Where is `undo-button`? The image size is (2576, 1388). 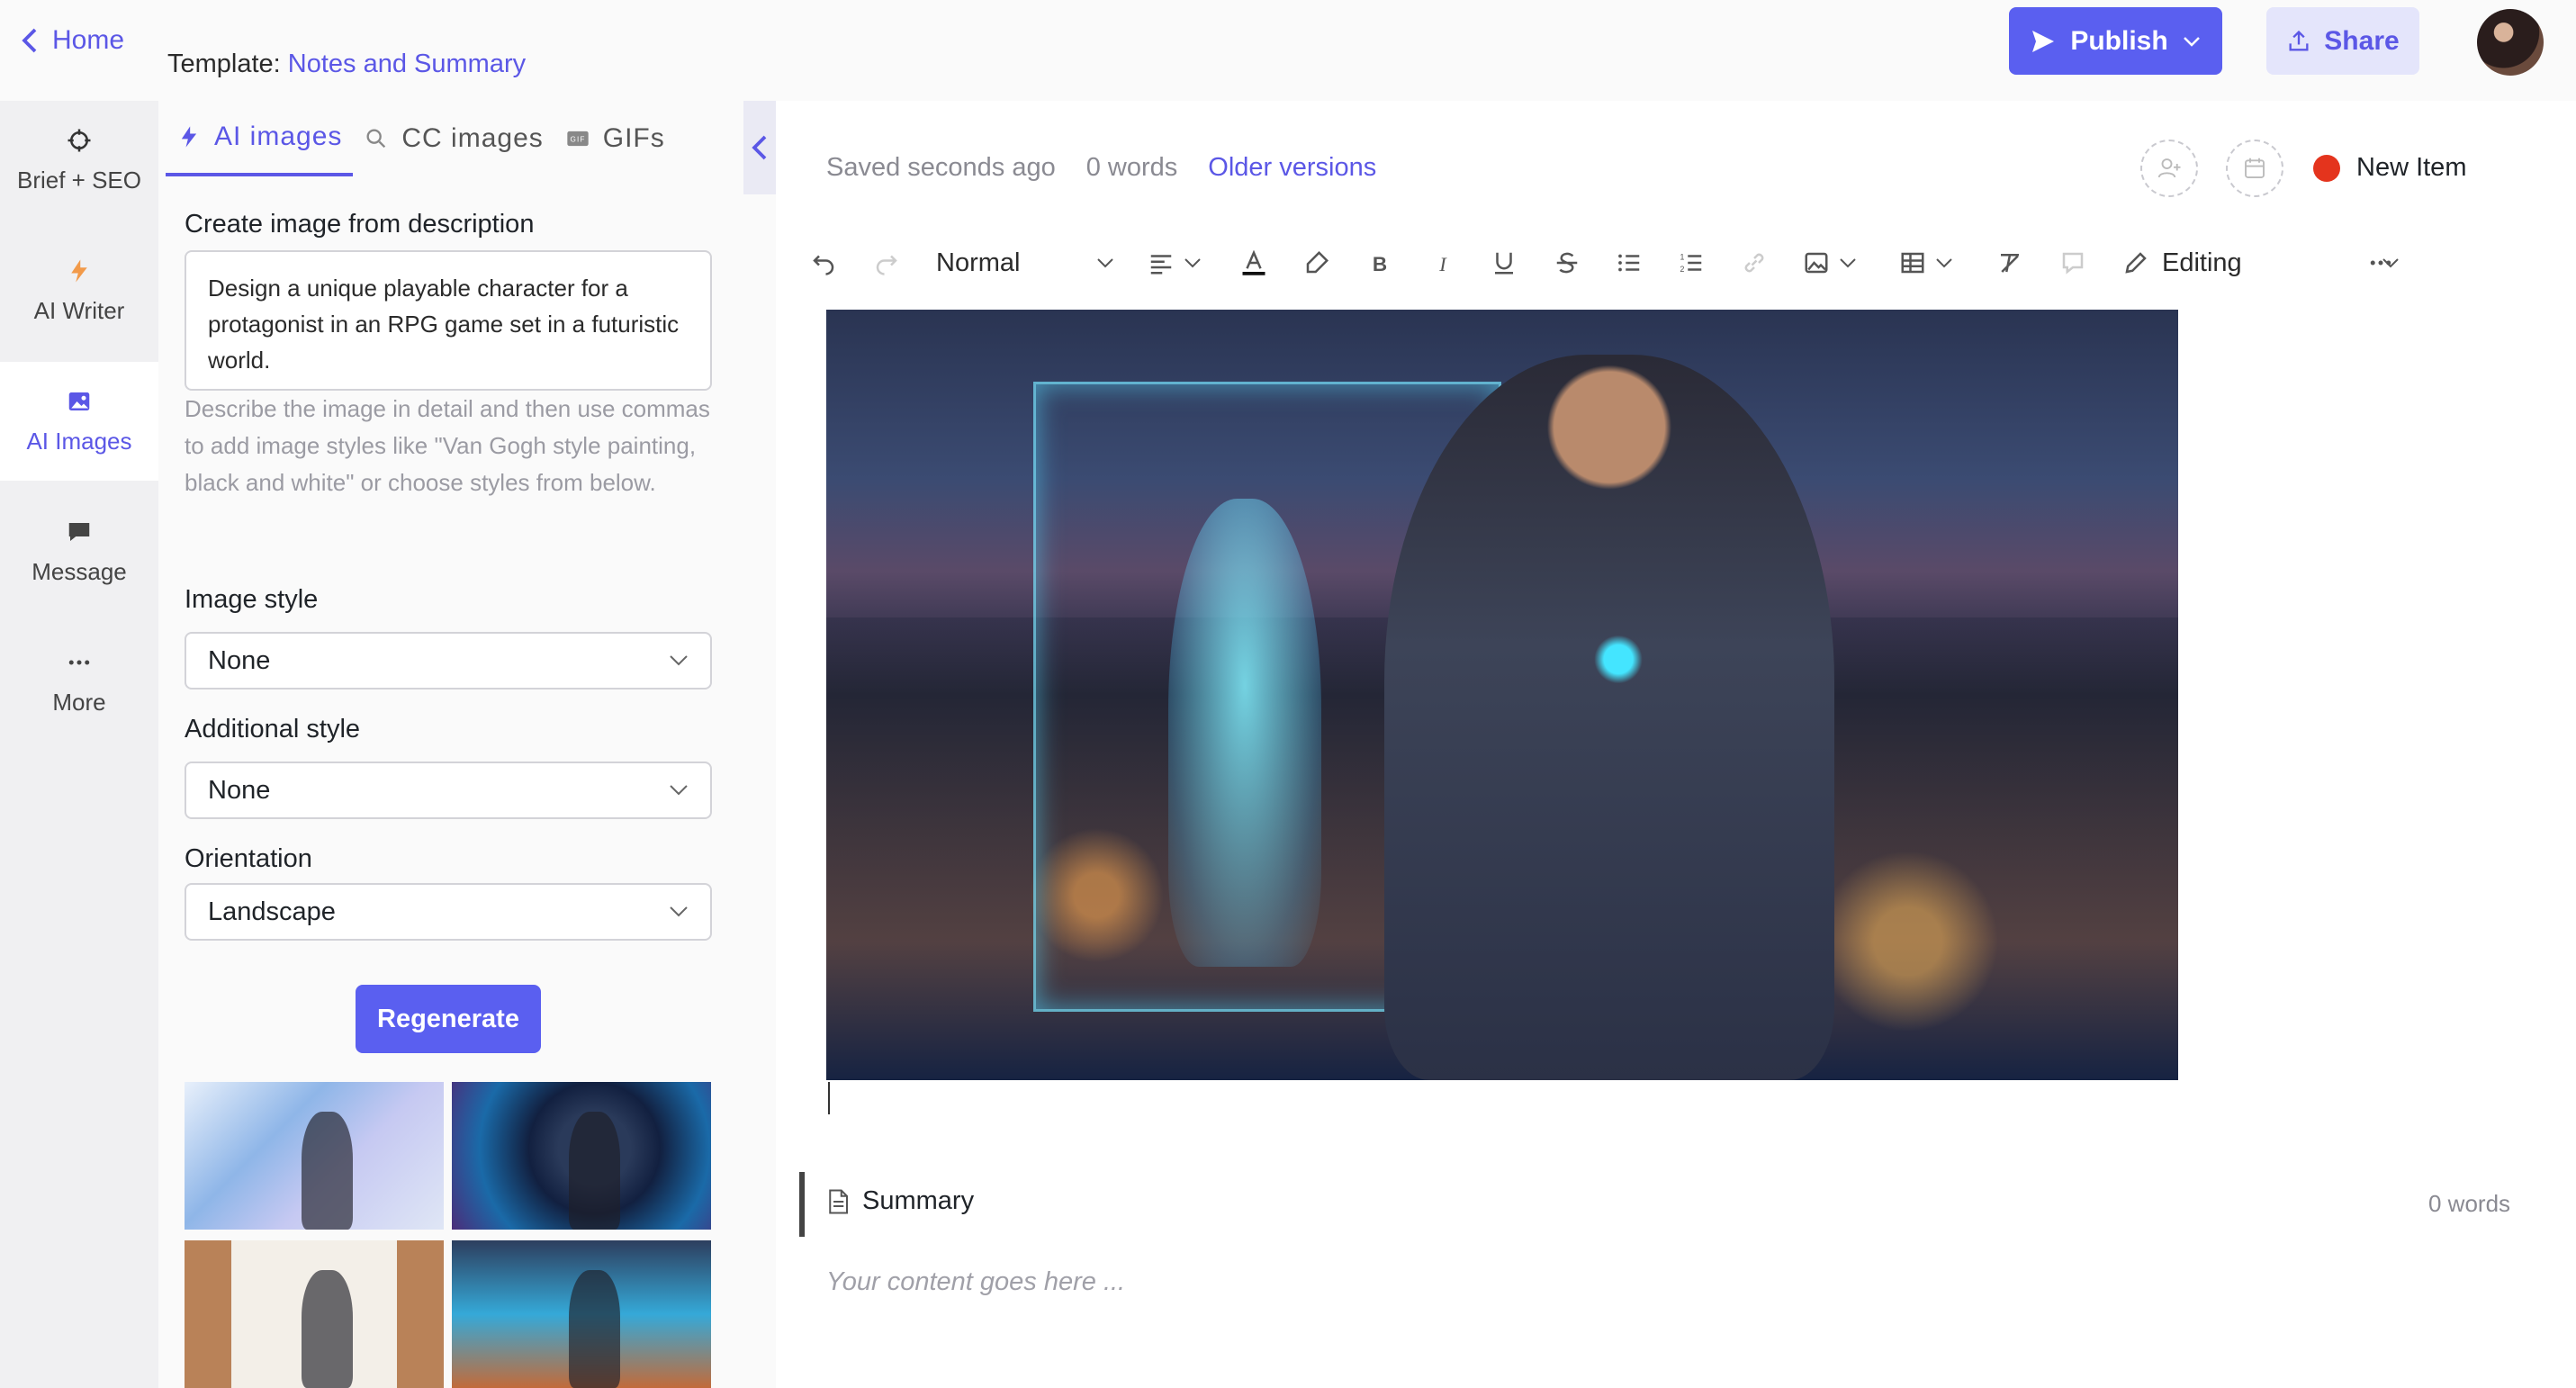
undo-button is located at coordinates (823, 263).